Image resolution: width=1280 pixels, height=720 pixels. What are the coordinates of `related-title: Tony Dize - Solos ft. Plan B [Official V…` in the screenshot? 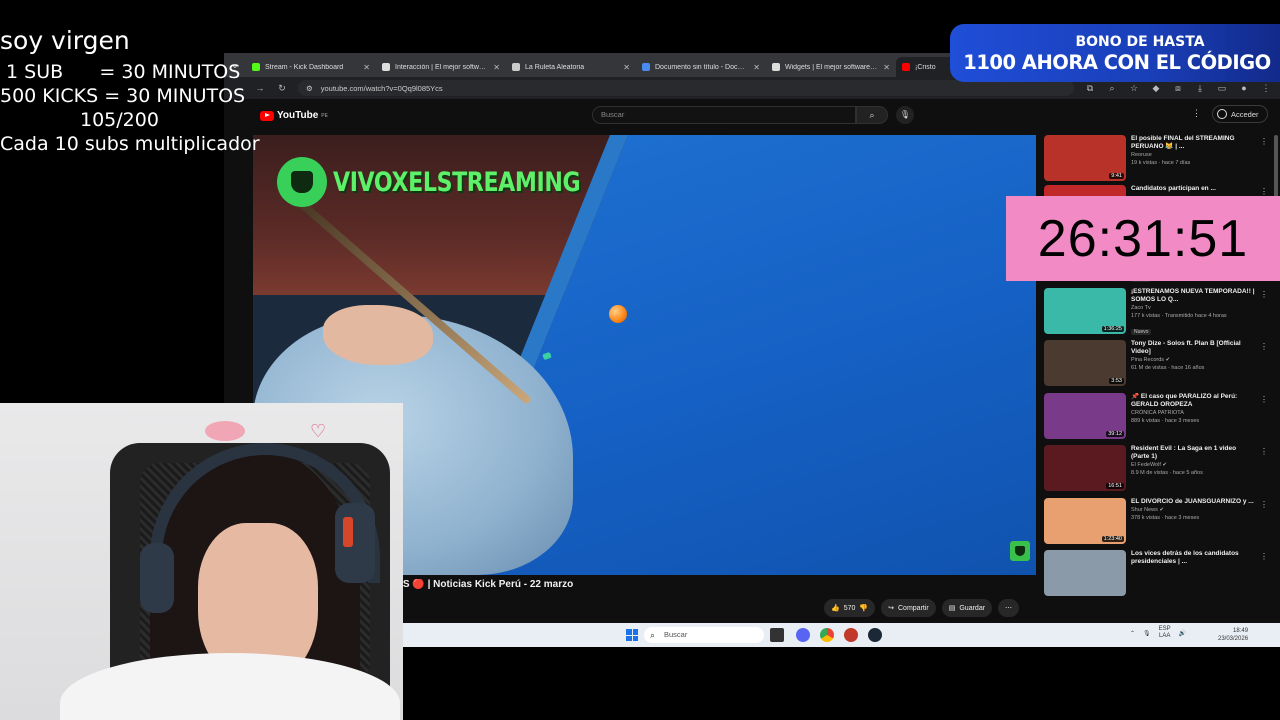 It's located at (1193, 348).